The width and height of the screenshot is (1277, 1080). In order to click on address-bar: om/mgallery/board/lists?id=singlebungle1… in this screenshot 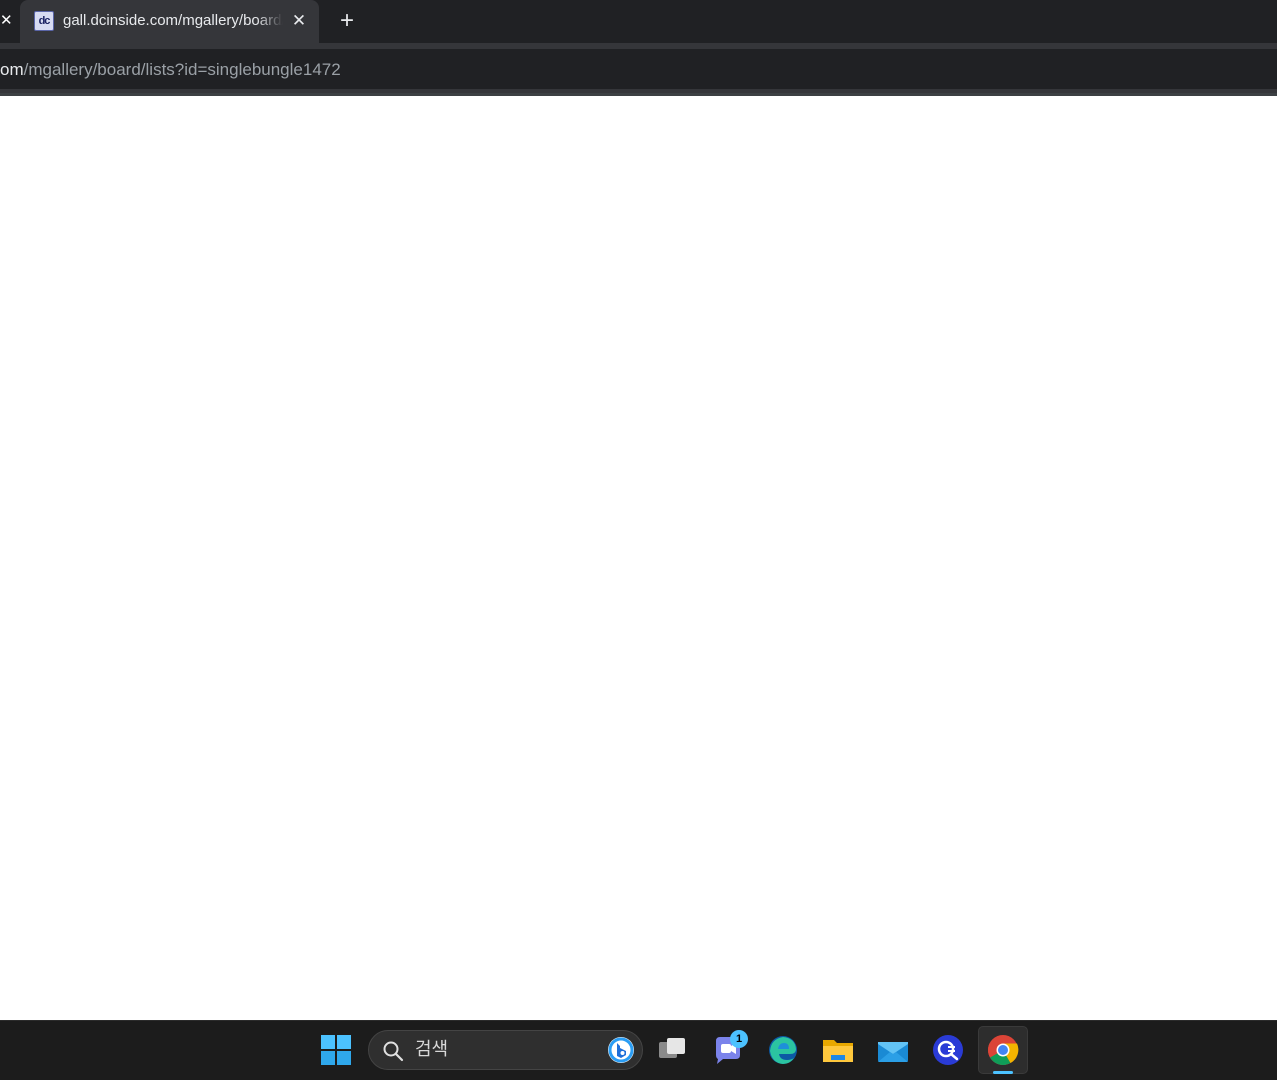, I will do `click(638, 69)`.